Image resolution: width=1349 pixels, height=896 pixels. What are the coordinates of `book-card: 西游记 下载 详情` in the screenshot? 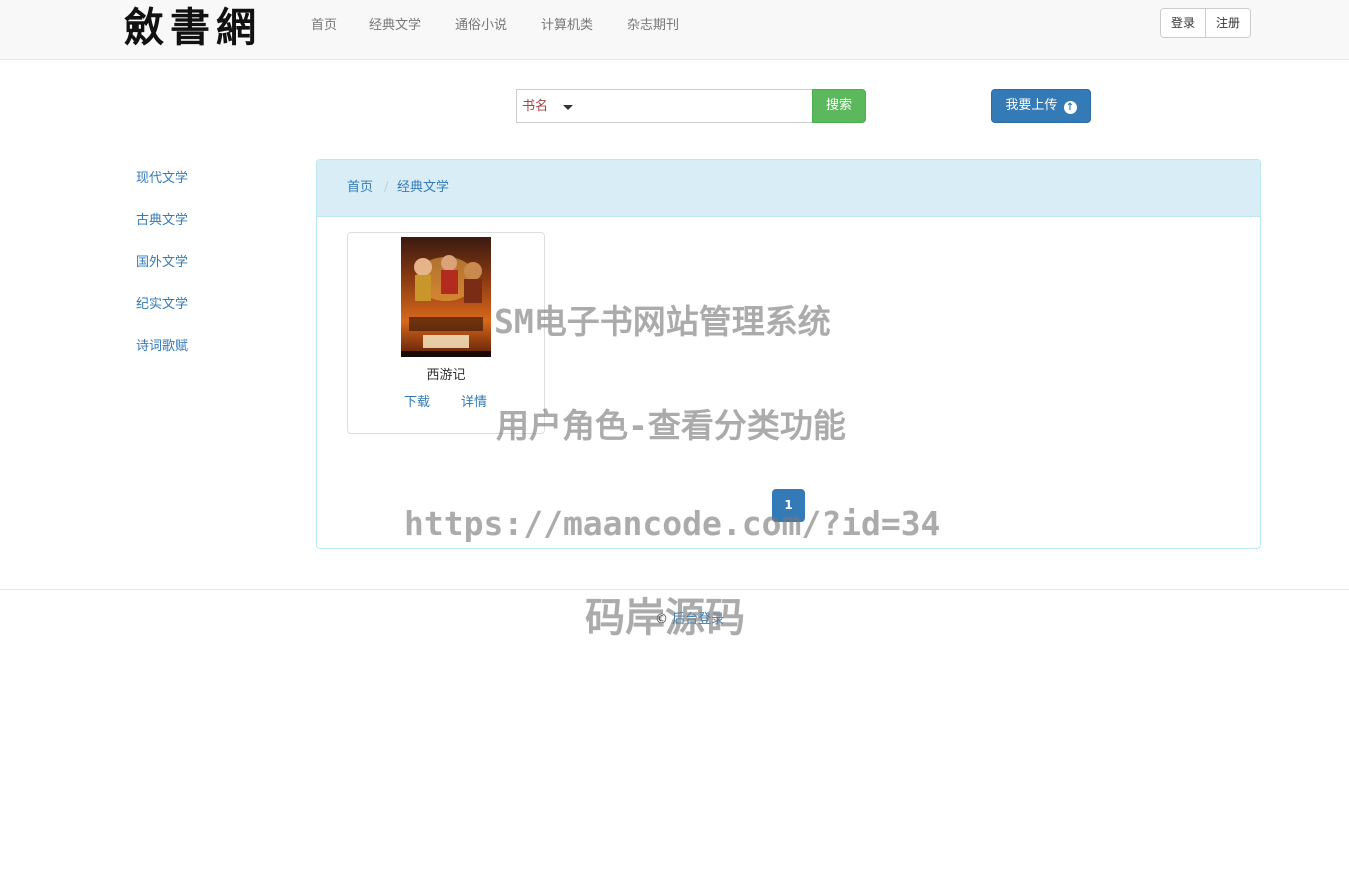 It's located at (446, 333).